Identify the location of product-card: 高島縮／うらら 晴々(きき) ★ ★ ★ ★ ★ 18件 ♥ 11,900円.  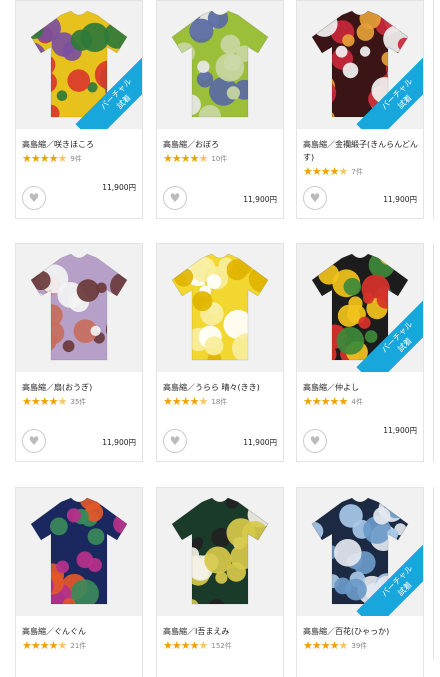
(220, 352).